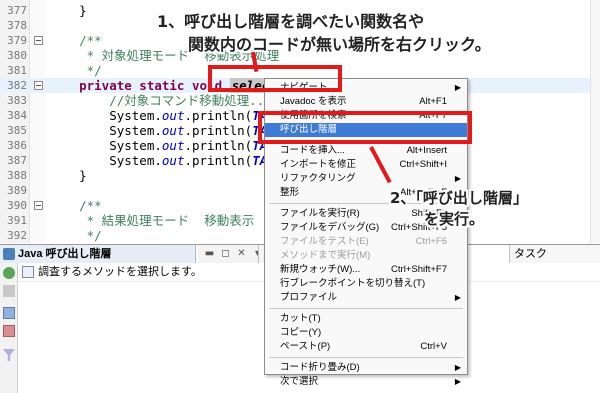 This screenshot has width=600, height=393. What do you see at coordinates (209, 253) in the screenshot?
I see `minimize-icon: ▬` at bounding box center [209, 253].